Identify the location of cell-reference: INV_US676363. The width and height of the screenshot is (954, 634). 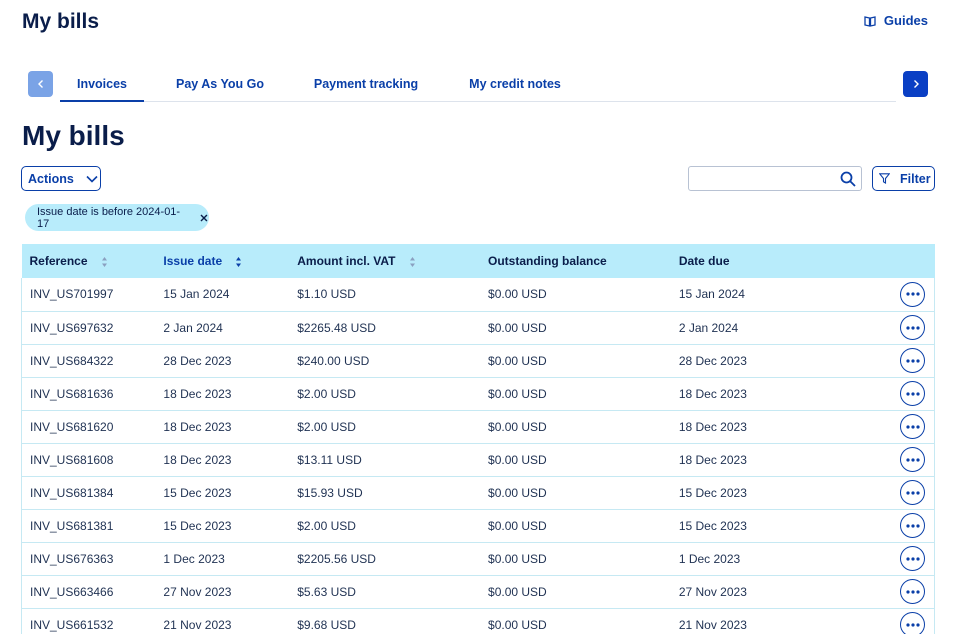
(88, 558).